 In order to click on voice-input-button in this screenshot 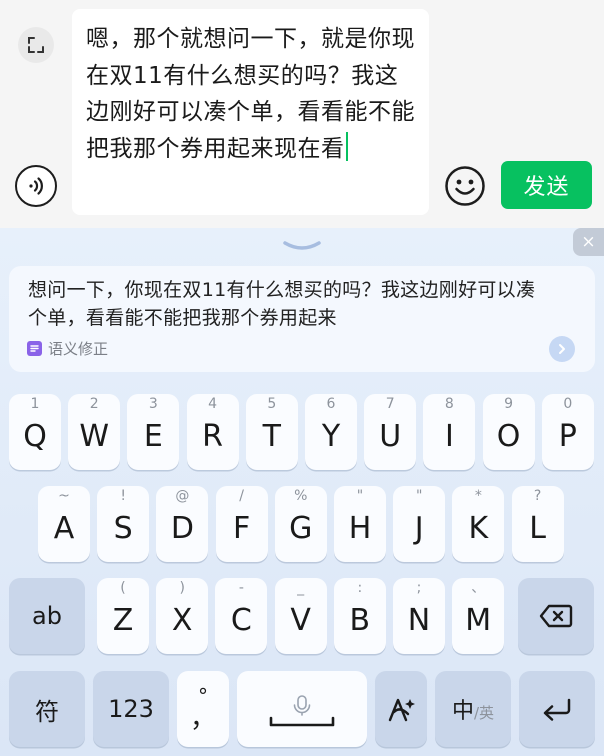, I will do `click(36, 186)`.